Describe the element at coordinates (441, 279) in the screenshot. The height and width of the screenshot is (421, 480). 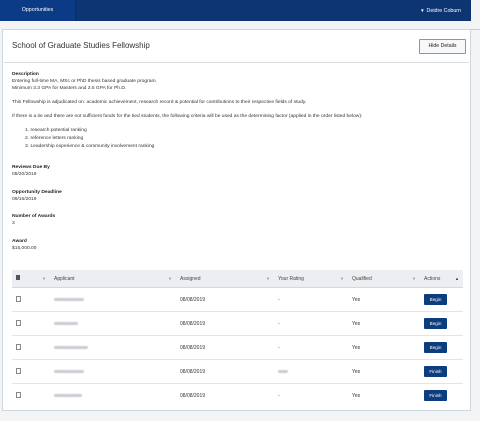
I see `actions-column-header: Actions ▲` at that location.